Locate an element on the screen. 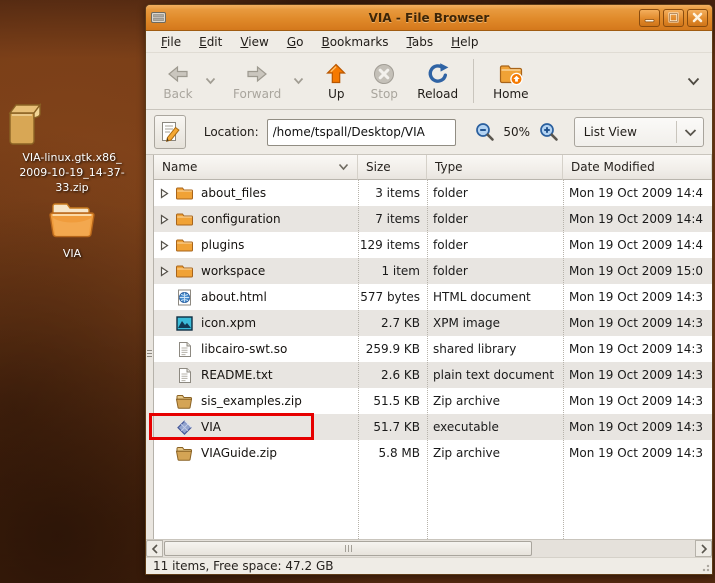 The width and height of the screenshot is (715, 583). location-input is located at coordinates (361, 132).